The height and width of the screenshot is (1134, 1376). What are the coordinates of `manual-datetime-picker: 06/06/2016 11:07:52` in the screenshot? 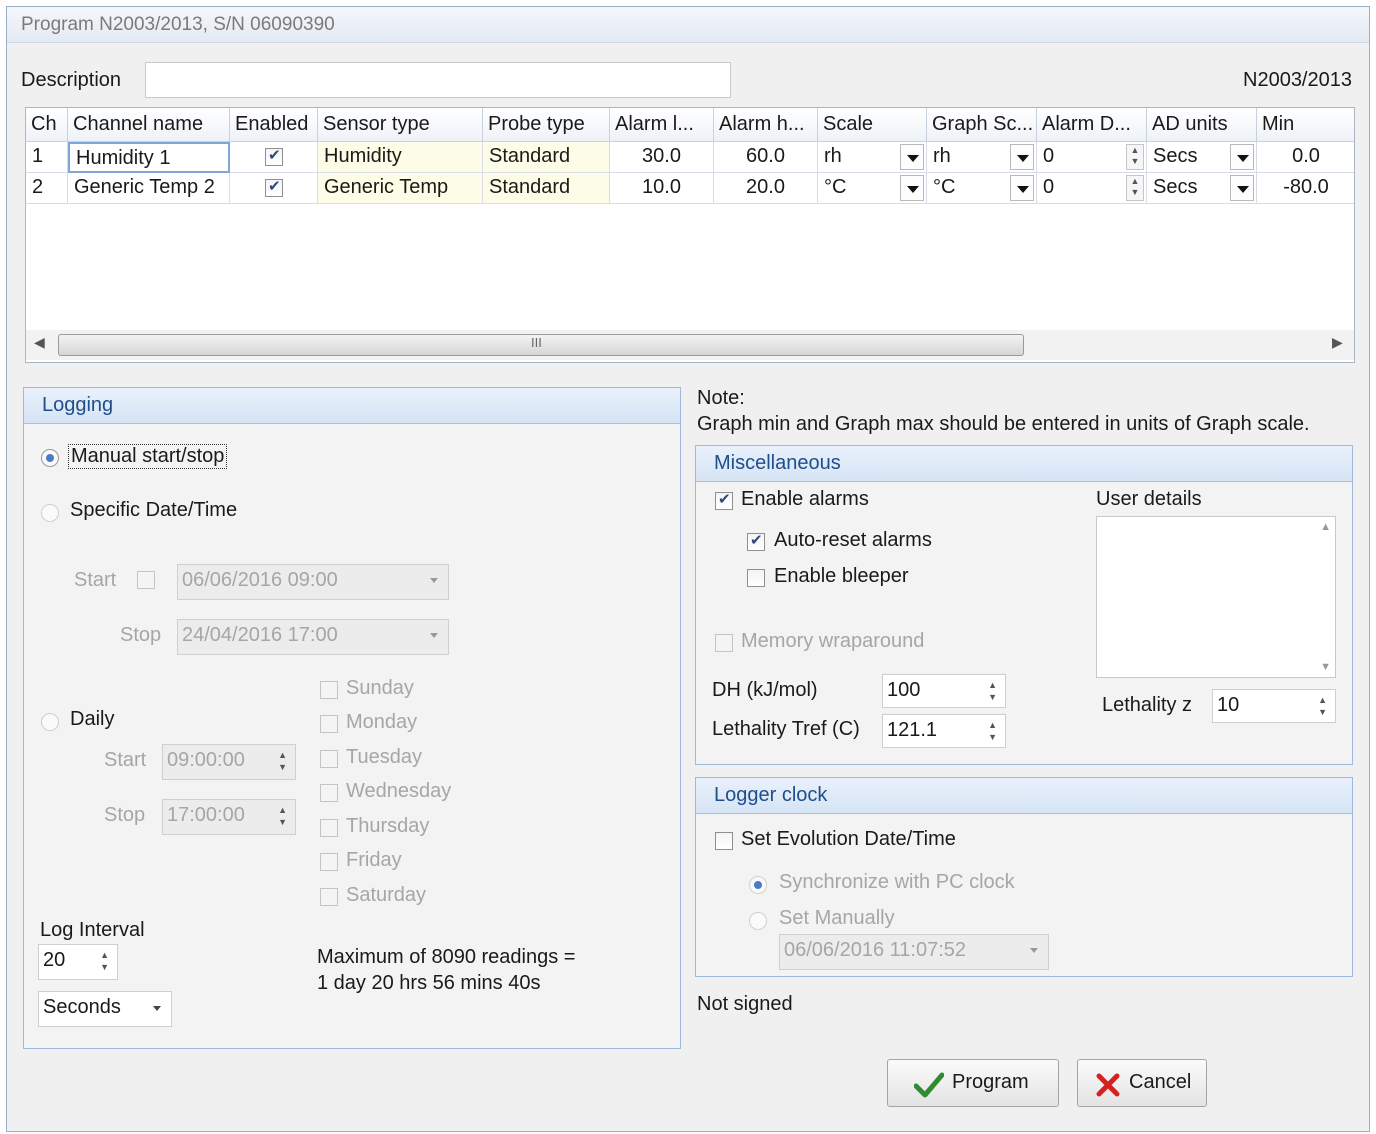 It's located at (914, 952).